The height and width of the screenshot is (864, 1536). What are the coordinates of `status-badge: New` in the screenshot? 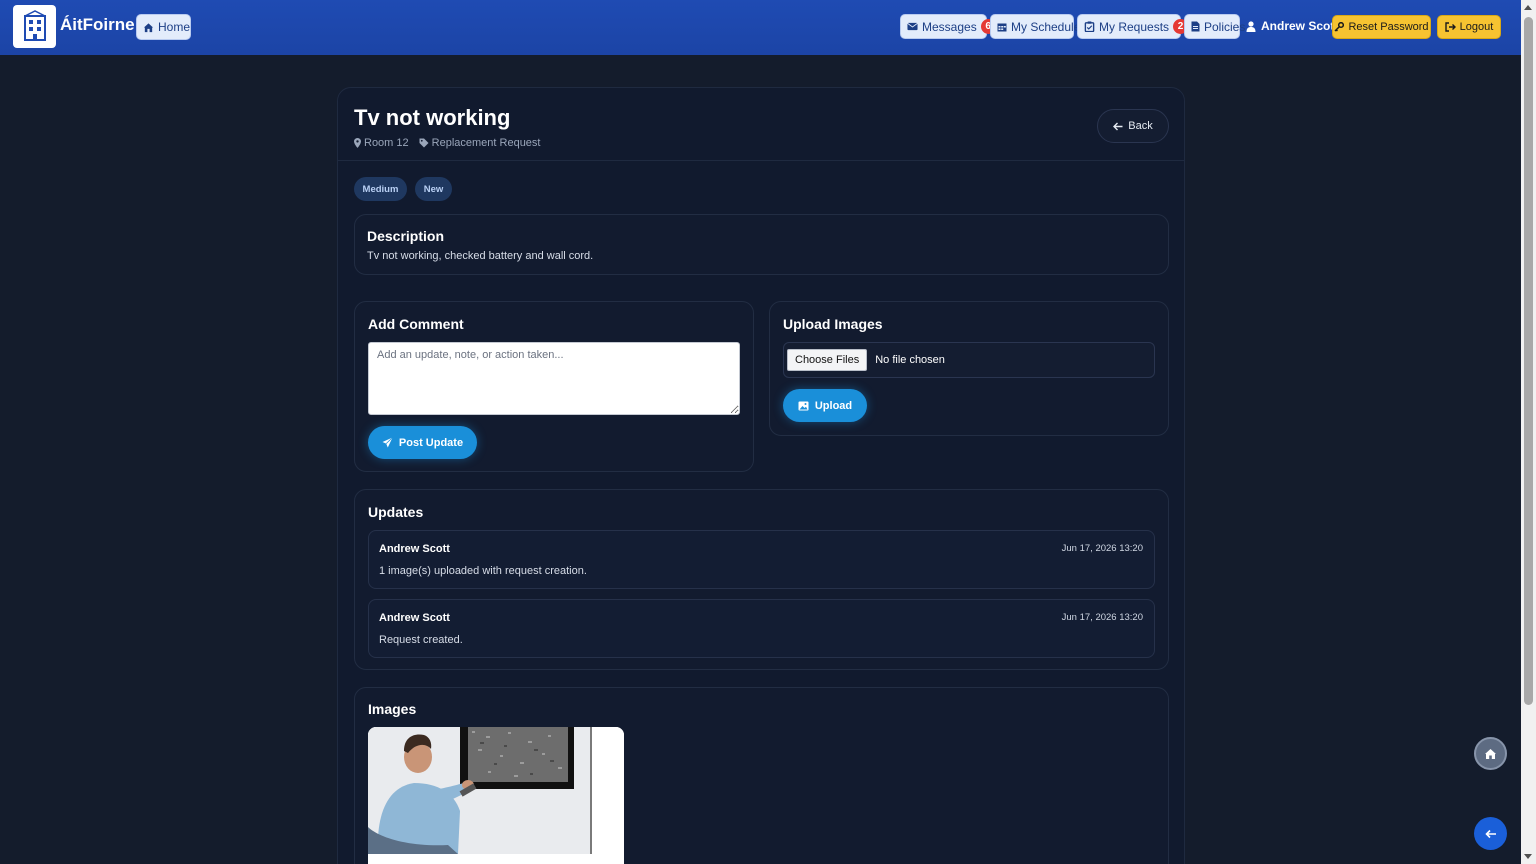 It's located at (433, 189).